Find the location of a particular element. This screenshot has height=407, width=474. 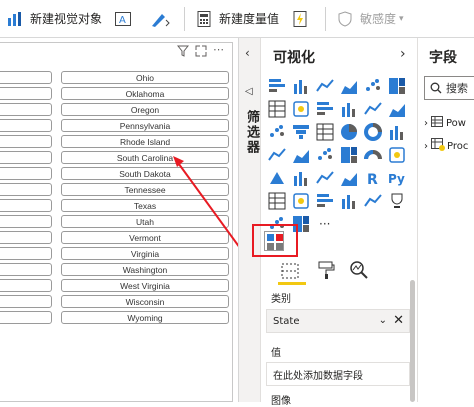

line-column-icon is located at coordinates (349, 109).